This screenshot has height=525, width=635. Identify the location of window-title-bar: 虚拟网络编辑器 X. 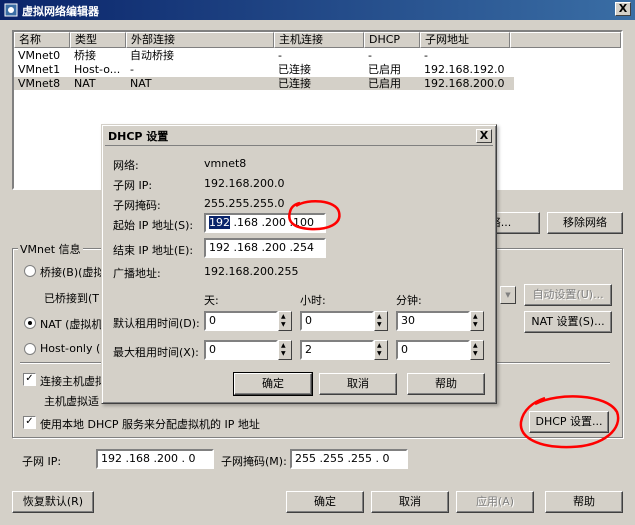
(317, 10).